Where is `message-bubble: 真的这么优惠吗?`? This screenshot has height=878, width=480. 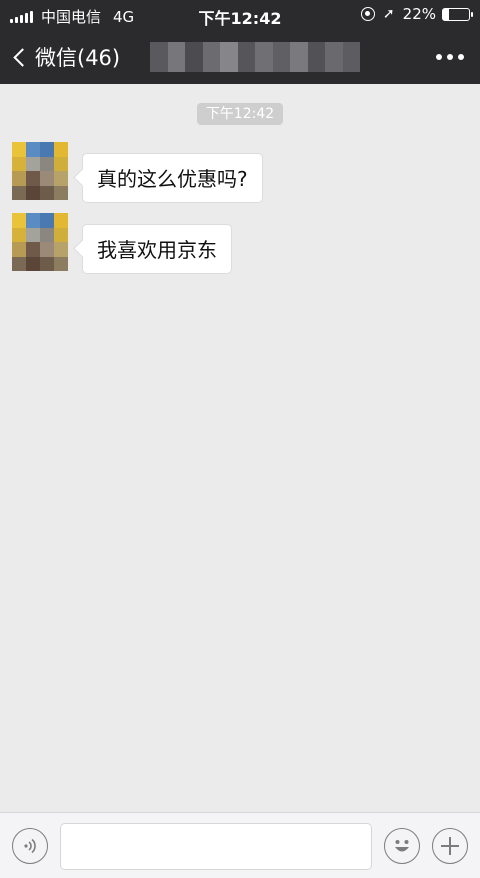
message-bubble: 真的这么优惠吗? is located at coordinates (172, 178).